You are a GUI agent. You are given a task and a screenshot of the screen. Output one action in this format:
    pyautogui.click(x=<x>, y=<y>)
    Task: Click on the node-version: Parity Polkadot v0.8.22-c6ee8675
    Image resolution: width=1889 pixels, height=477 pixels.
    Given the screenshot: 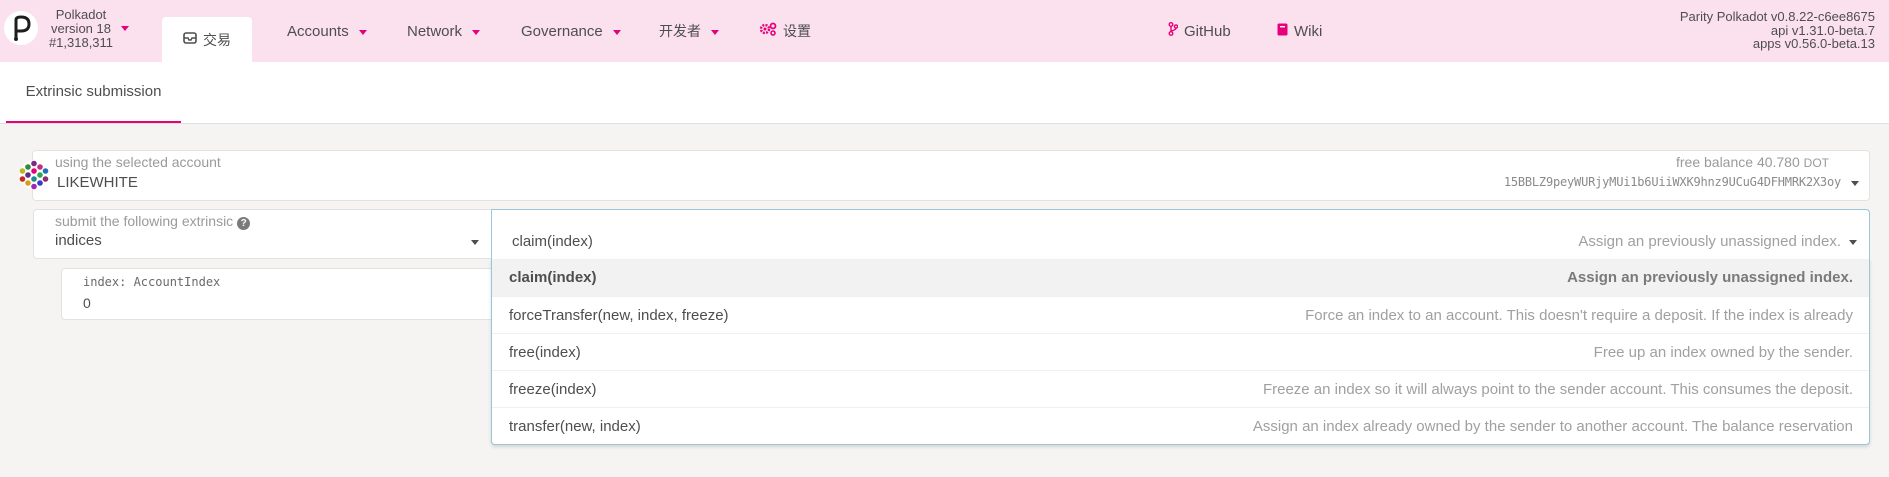 What is the action you would take?
    pyautogui.click(x=1777, y=16)
    